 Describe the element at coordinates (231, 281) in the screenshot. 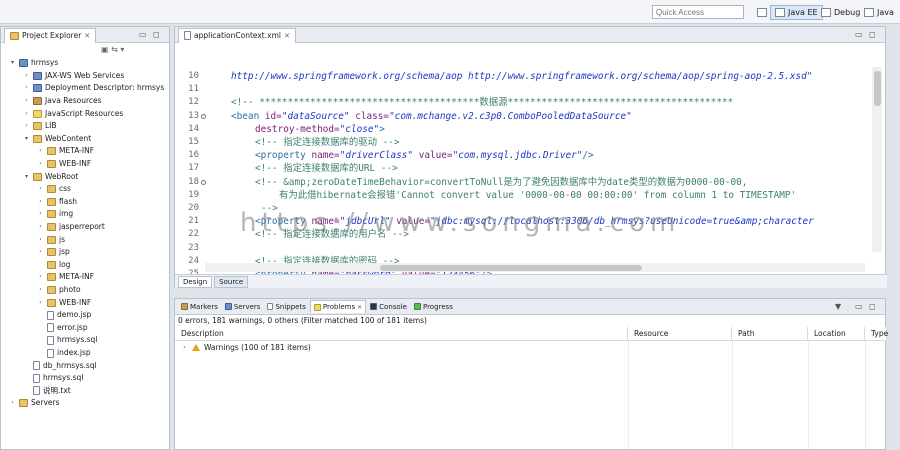

I see `tab-source: Source` at that location.